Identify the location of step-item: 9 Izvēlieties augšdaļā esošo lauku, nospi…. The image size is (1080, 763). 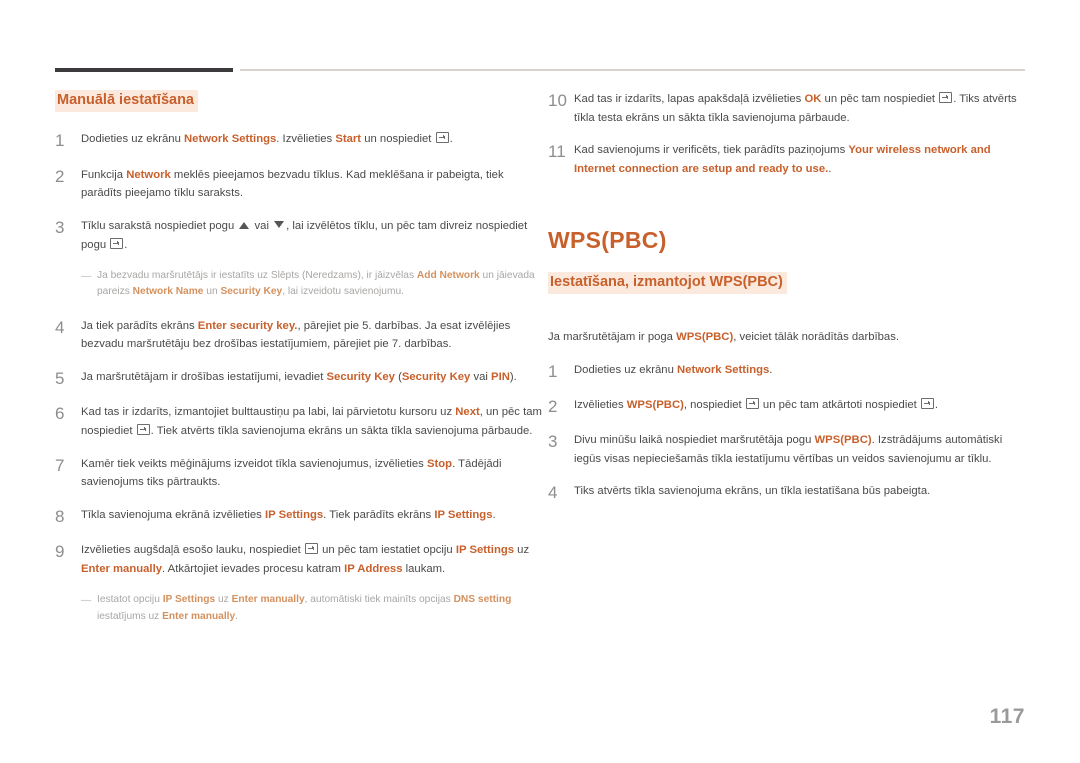
(300, 559).